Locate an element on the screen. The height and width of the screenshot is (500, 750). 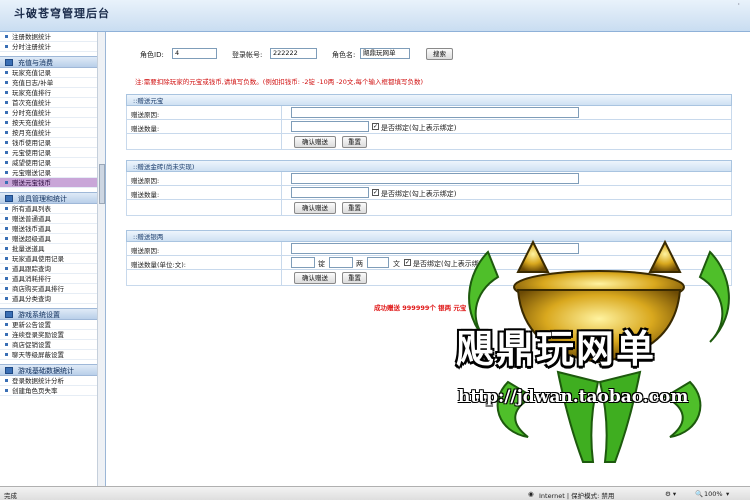
sidebar-item: 玩家道具使用记录 is located at coordinates (49, 259).